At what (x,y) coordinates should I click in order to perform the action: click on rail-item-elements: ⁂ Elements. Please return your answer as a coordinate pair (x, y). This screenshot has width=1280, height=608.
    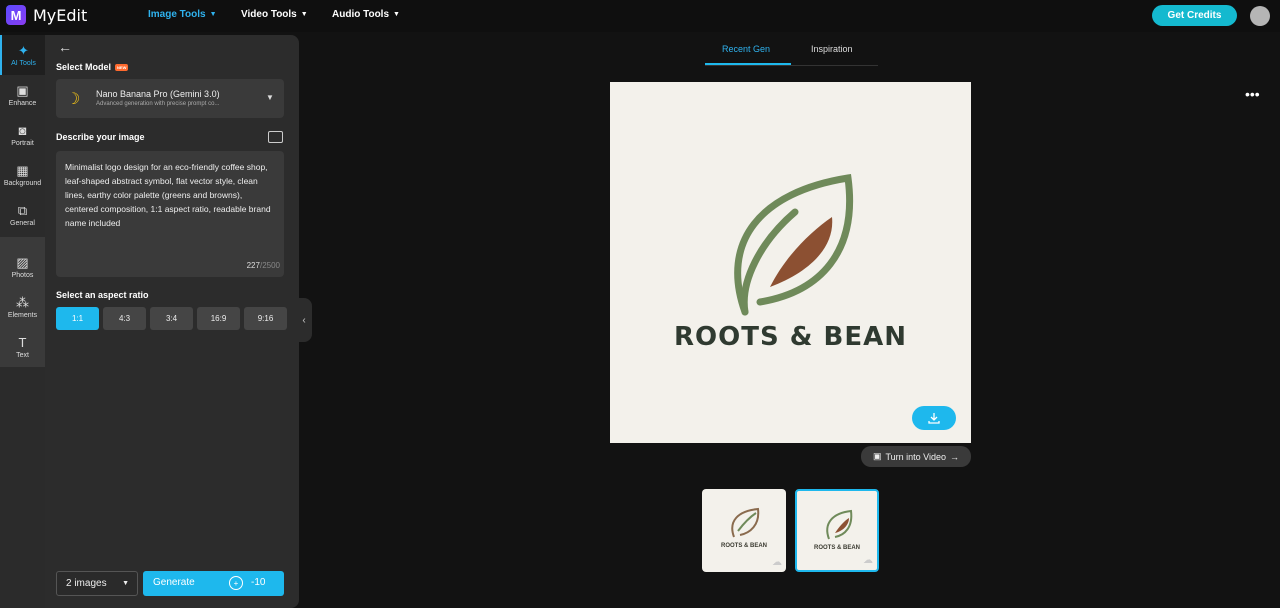
    Looking at the image, I should click on (22, 307).